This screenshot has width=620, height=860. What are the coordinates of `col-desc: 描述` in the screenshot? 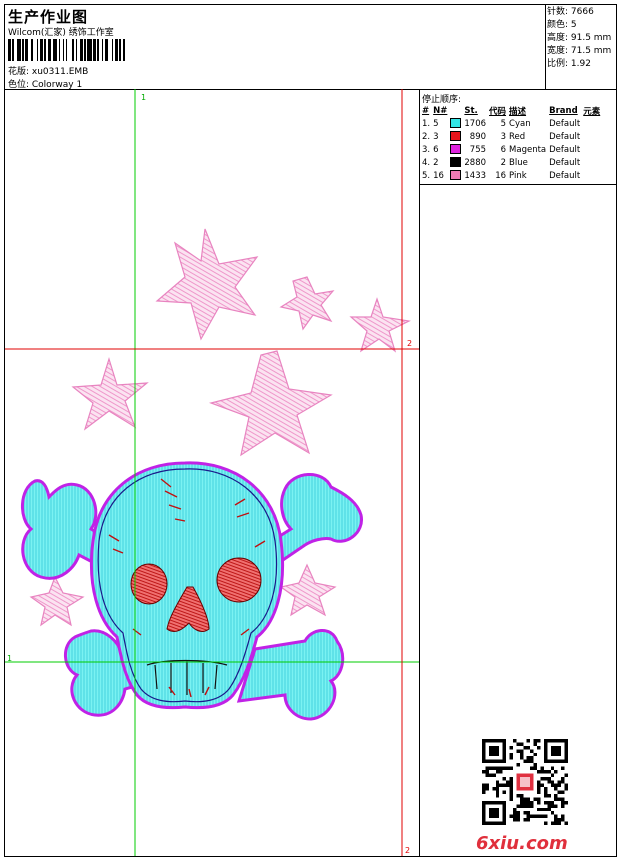 It's located at (518, 111).